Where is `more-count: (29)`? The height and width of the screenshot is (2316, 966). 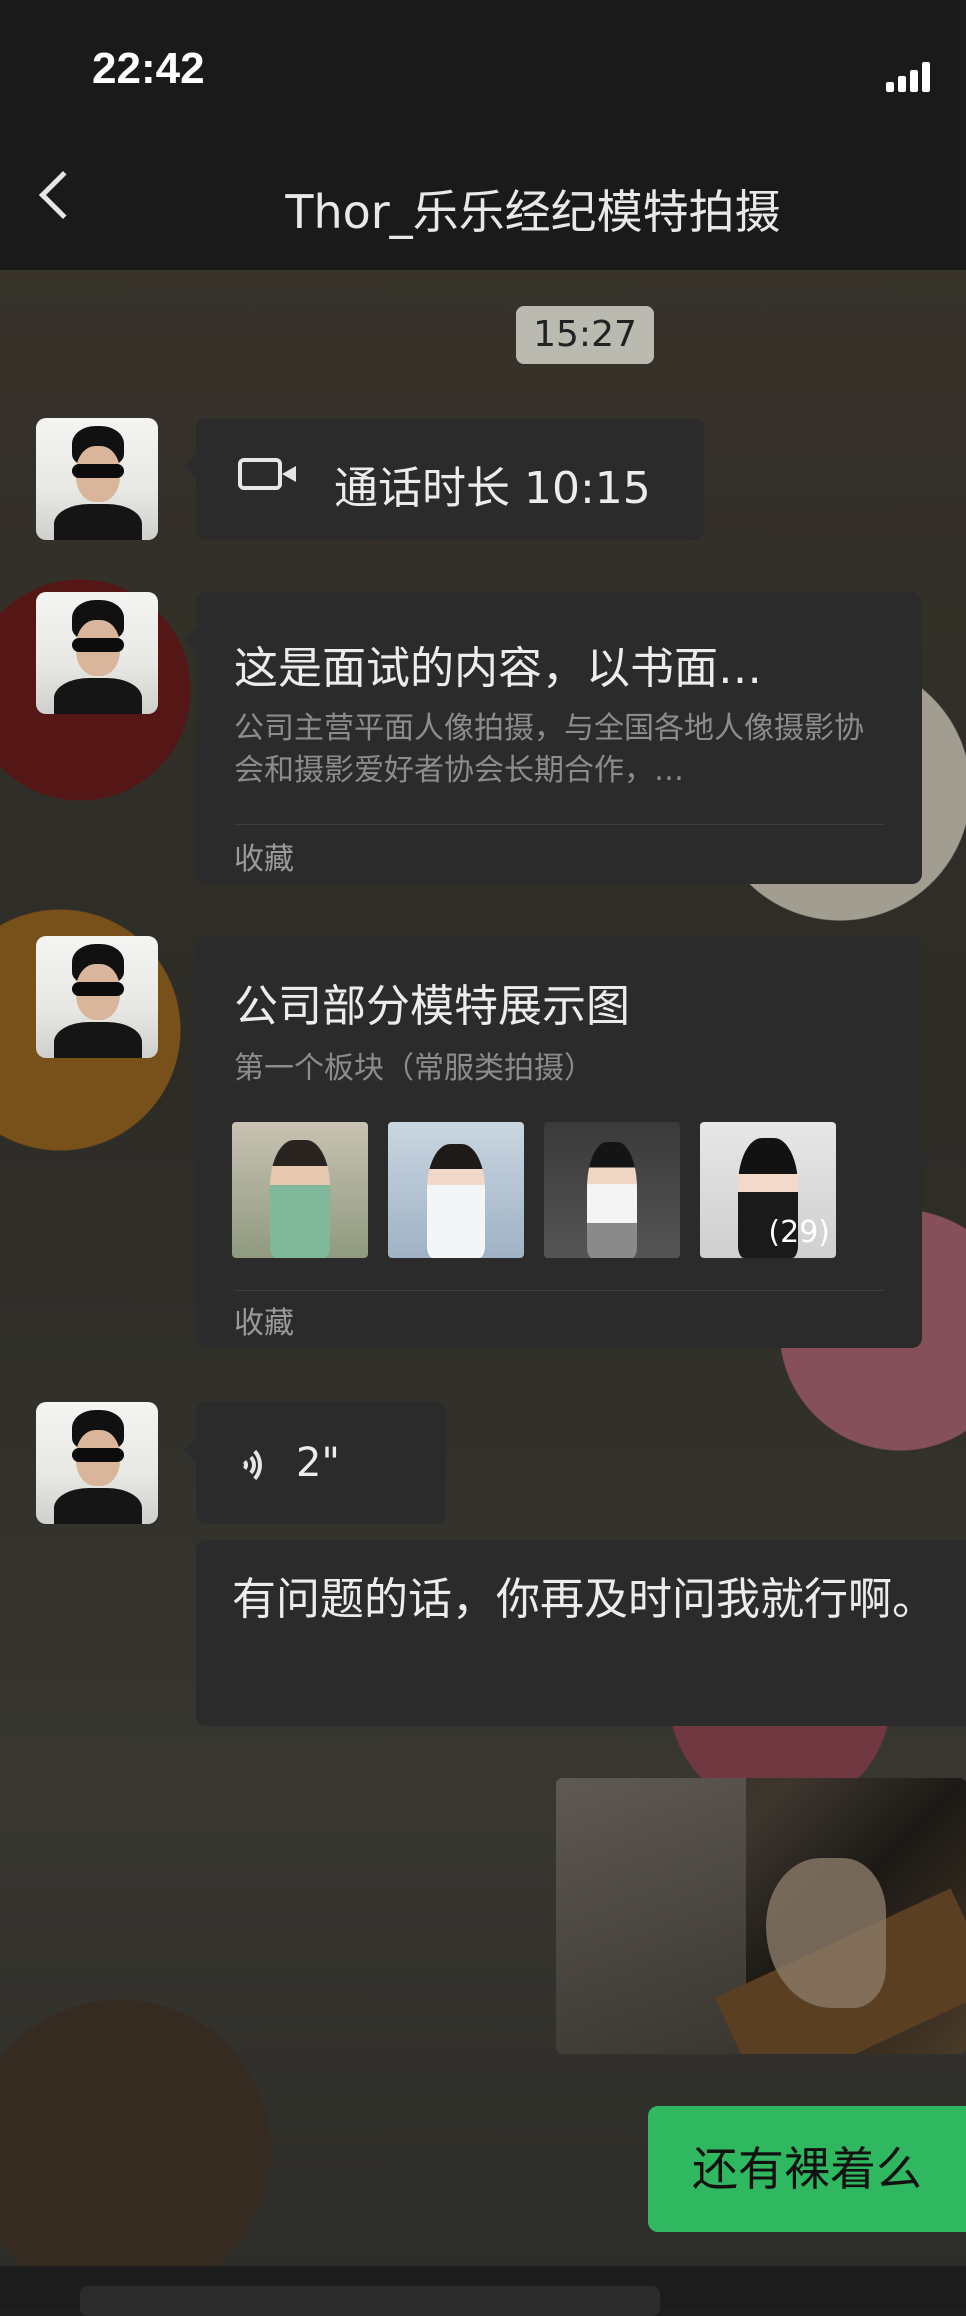 more-count: (29) is located at coordinates (799, 1232).